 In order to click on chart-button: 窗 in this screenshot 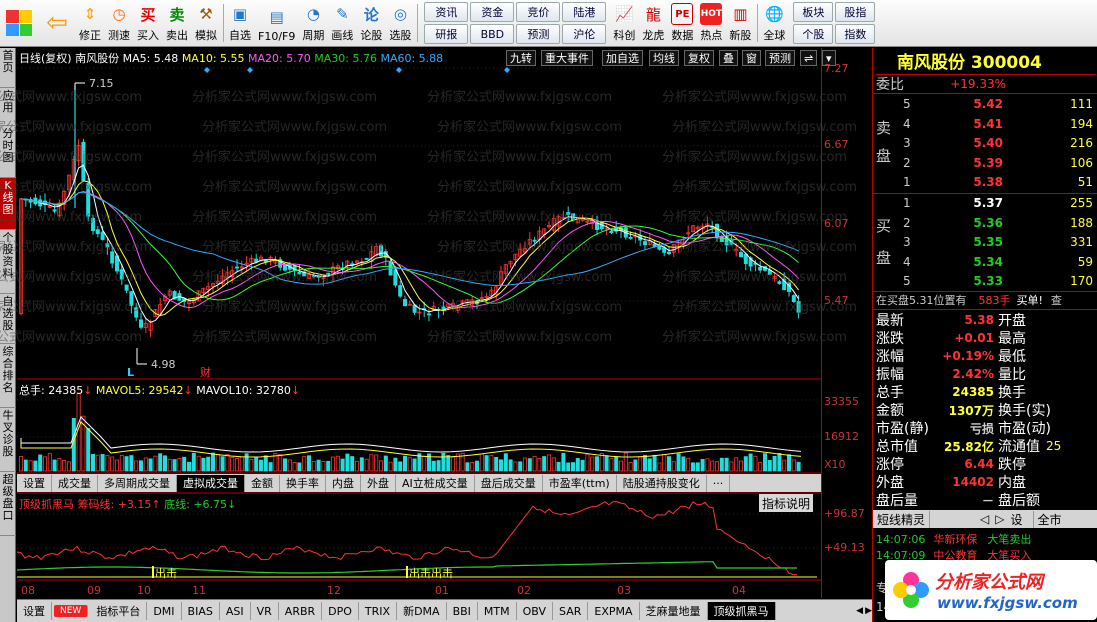, I will do `click(751, 58)`.